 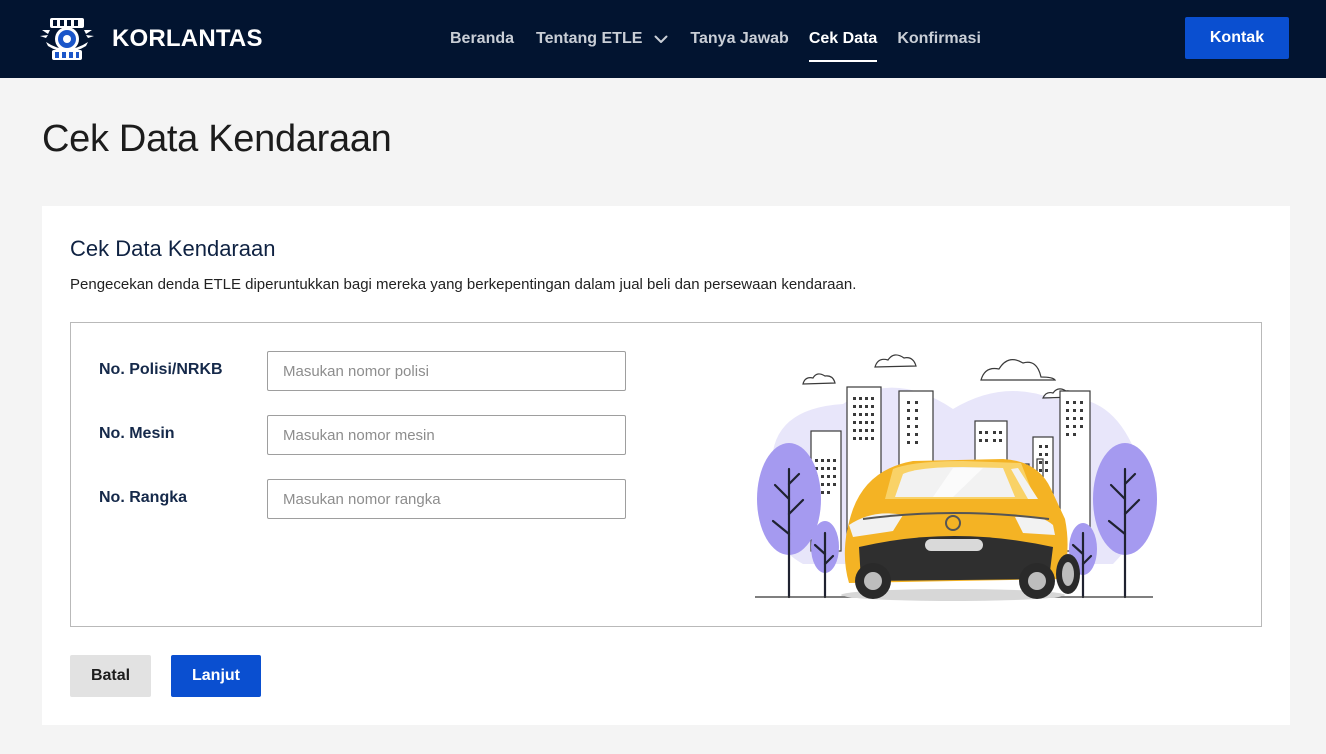 I want to click on engine-number-input, so click(x=446, y=435).